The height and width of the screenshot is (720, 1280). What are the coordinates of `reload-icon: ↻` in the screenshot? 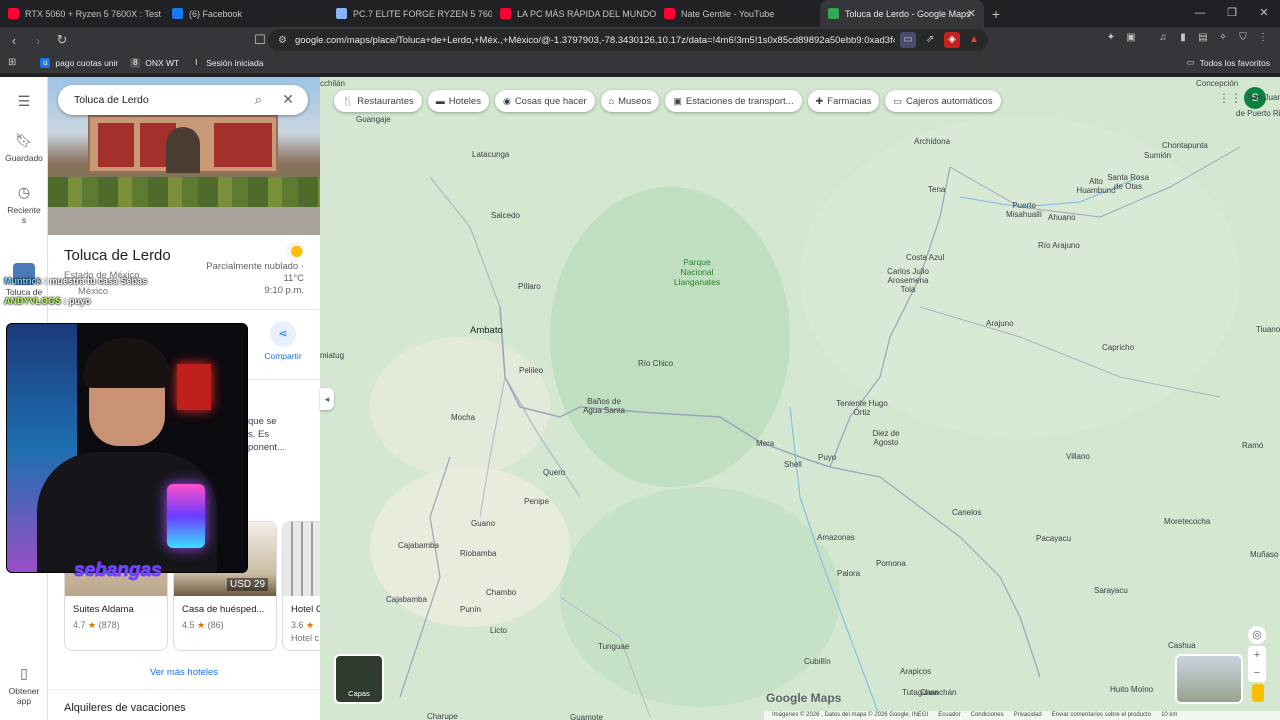 It's located at (62, 40).